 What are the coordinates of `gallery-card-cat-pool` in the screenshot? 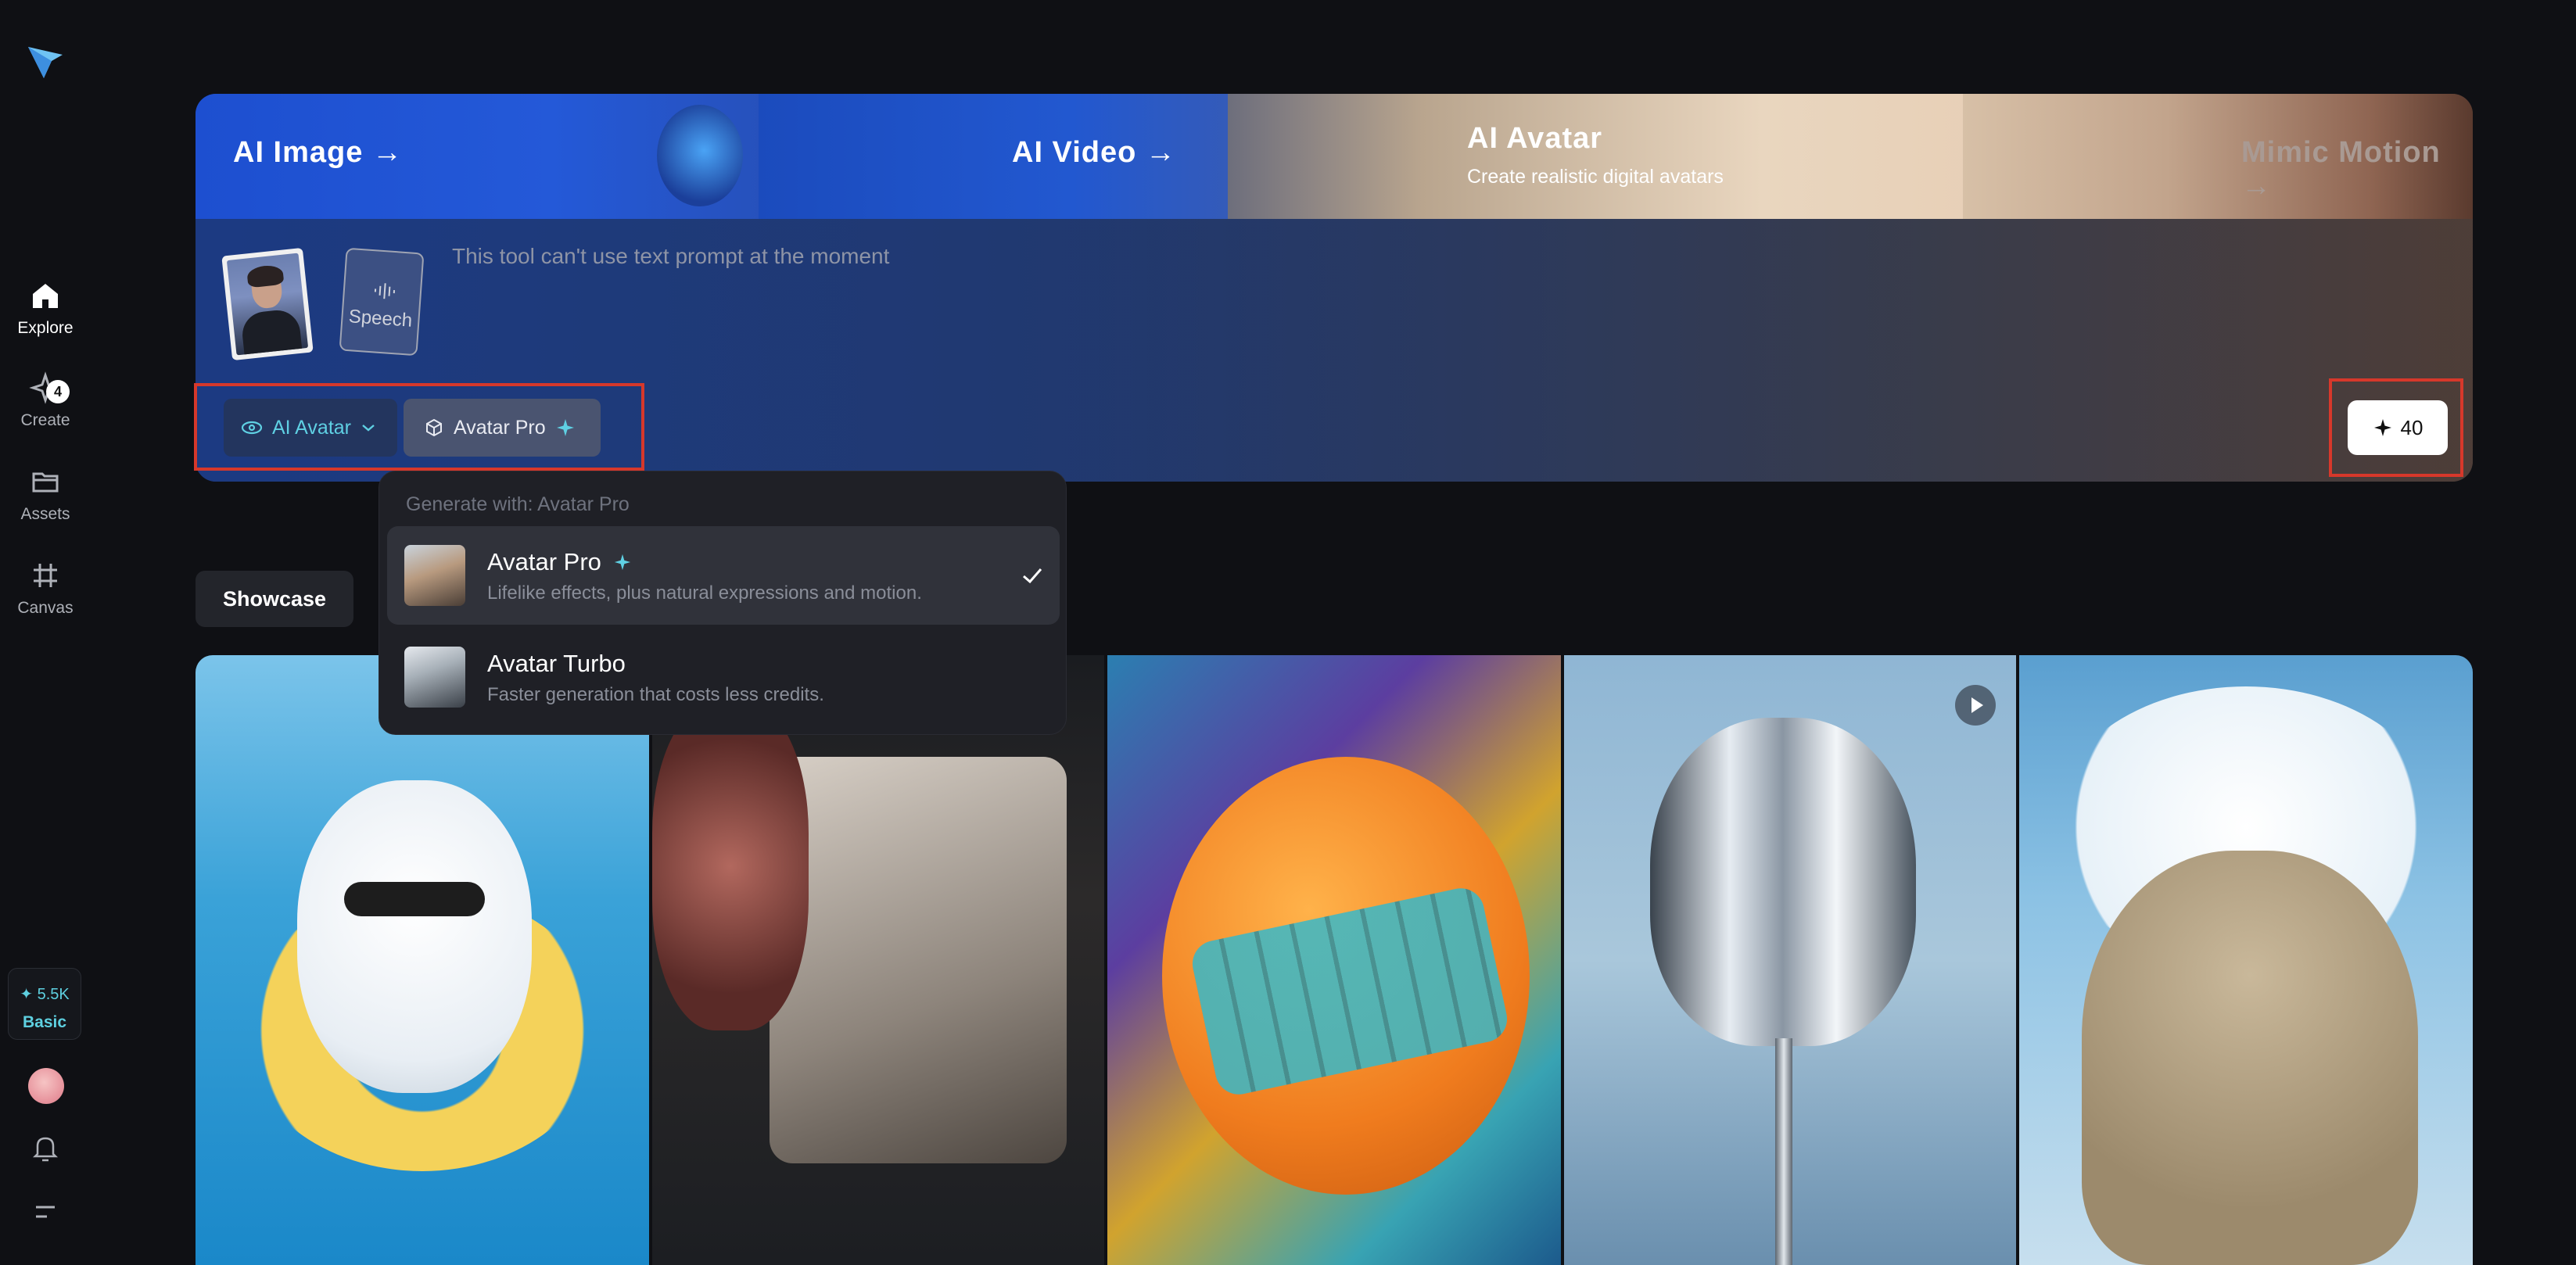 It's located at (422, 960).